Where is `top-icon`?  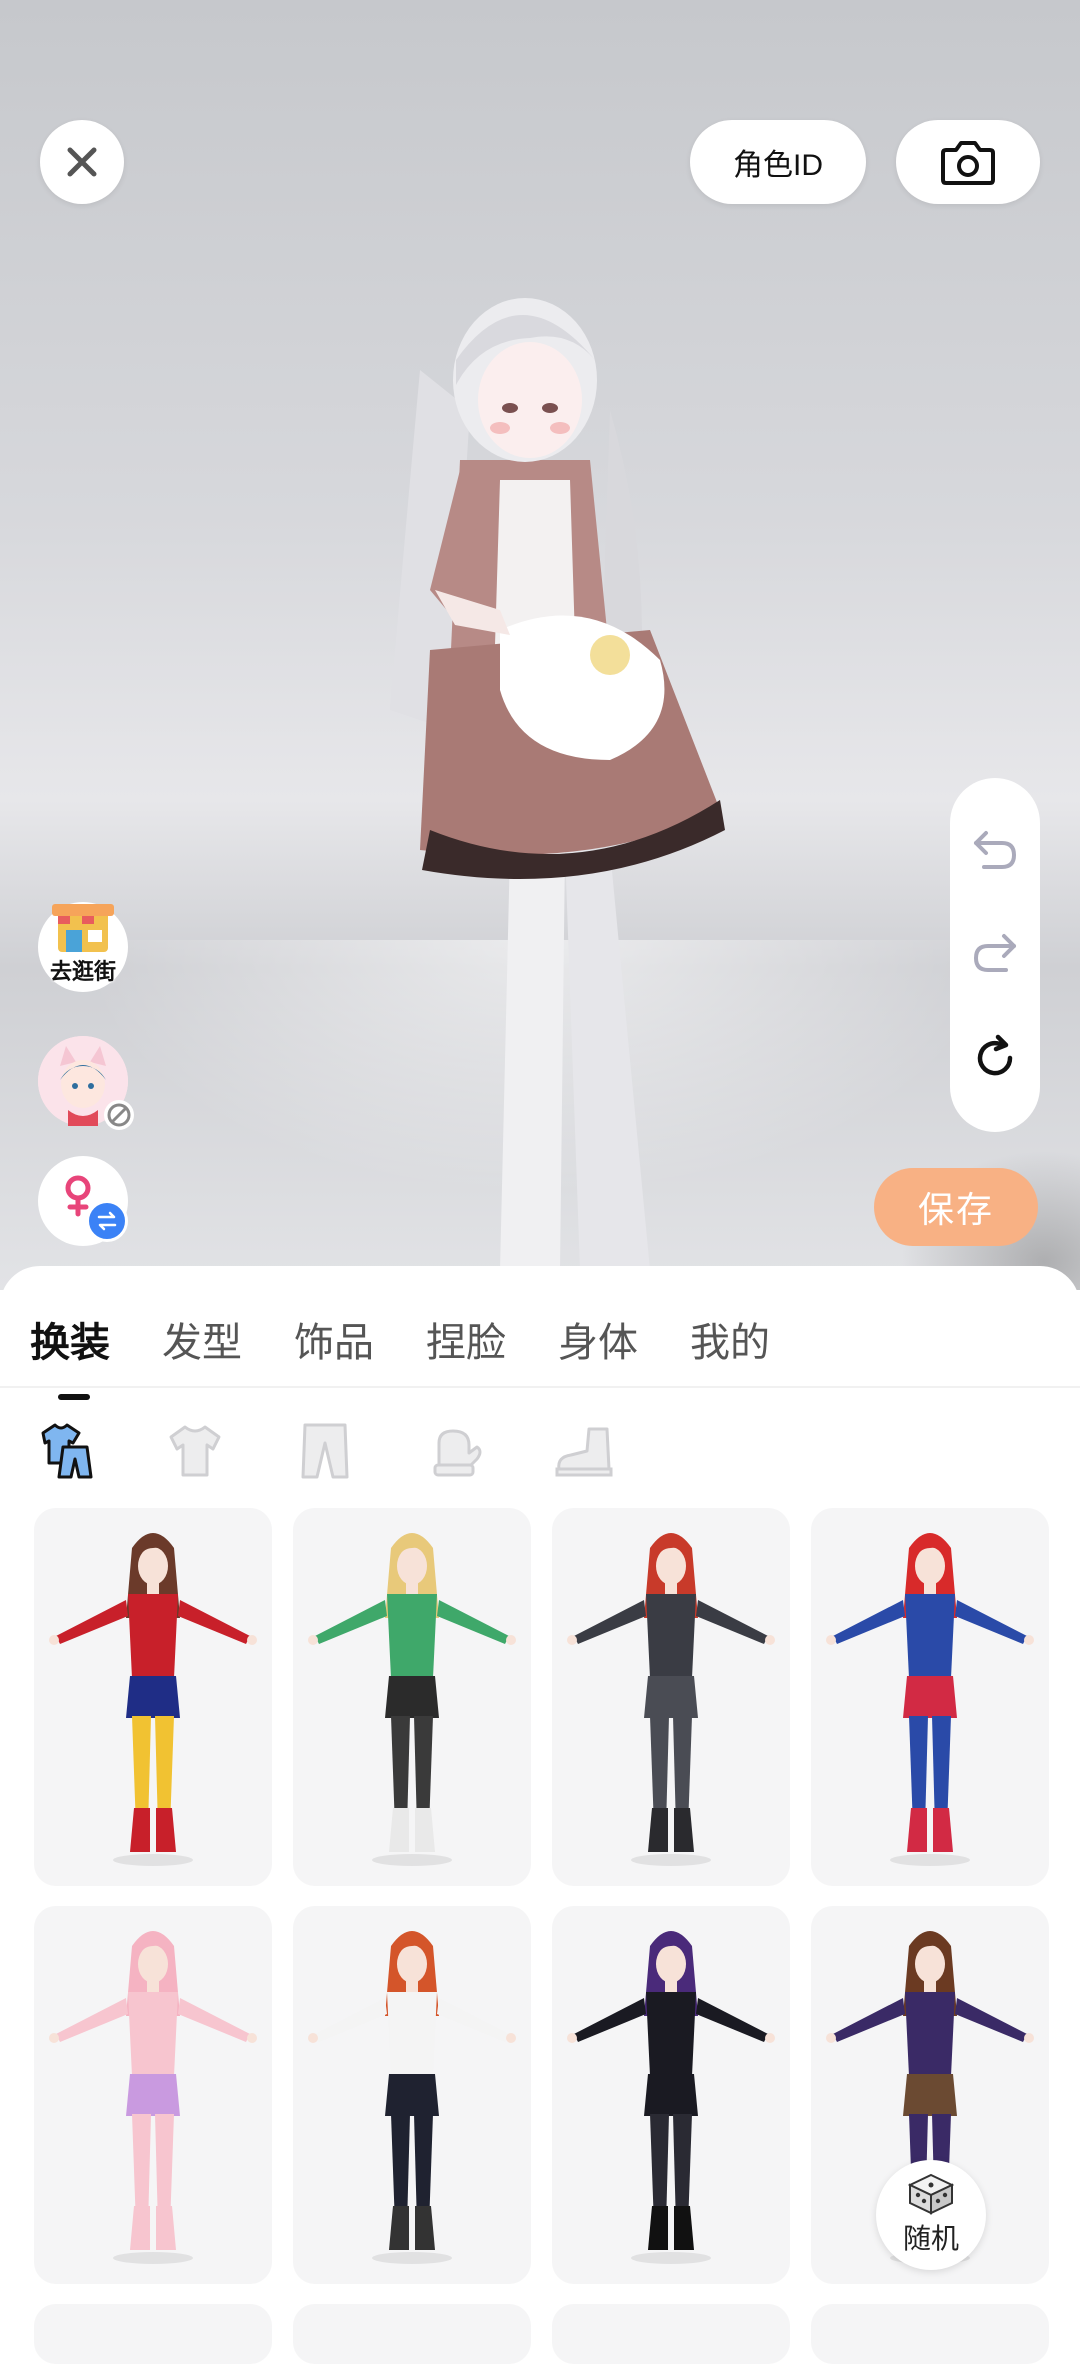 top-icon is located at coordinates (195, 1451).